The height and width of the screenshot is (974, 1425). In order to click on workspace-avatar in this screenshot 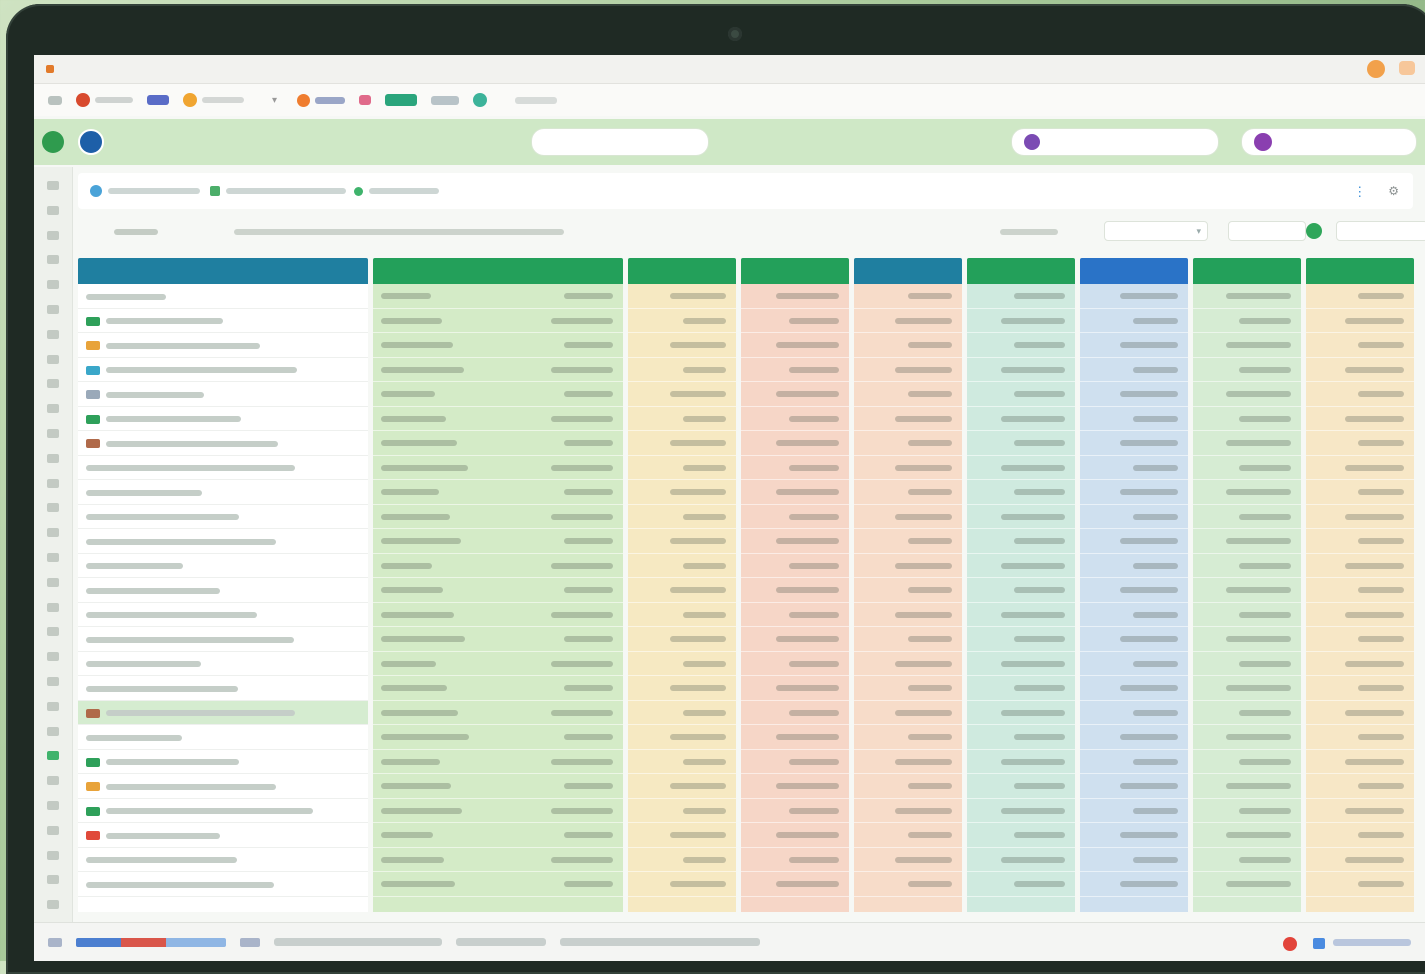, I will do `click(91, 142)`.